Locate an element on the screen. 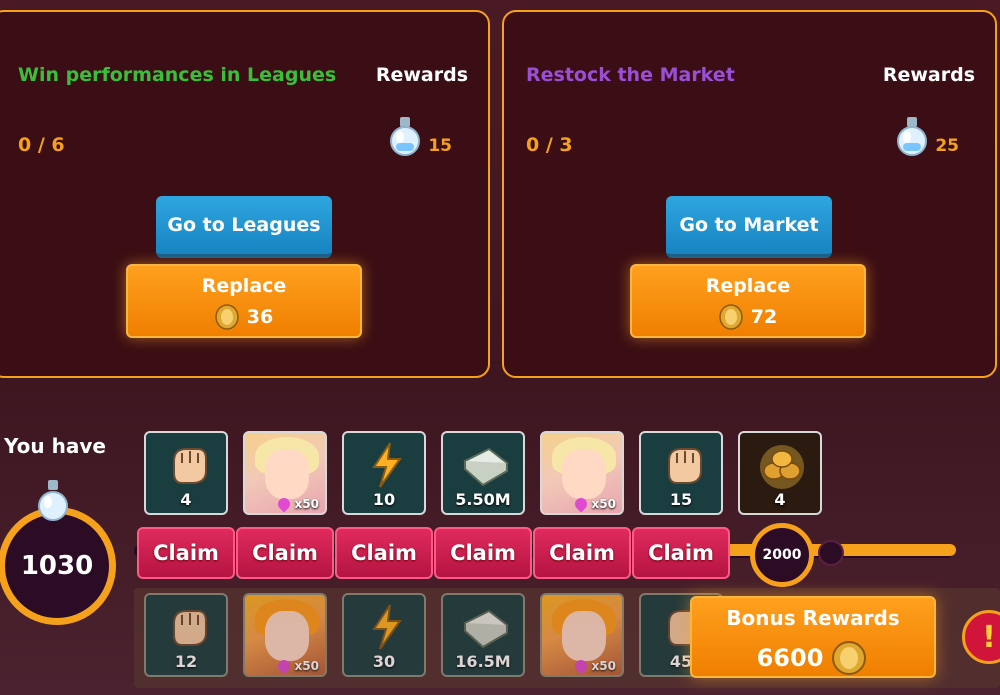 The height and width of the screenshot is (695, 1000). balance-counter: 1030 is located at coordinates (58, 566).